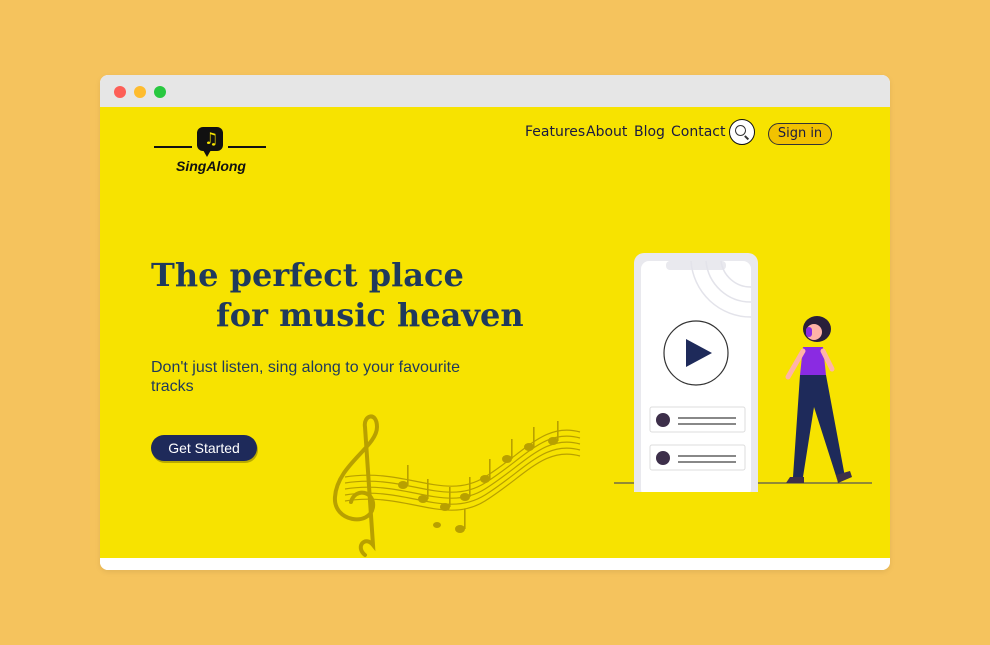 This screenshot has height=645, width=990. What do you see at coordinates (173, 147) in the screenshot?
I see `logo-line-left` at bounding box center [173, 147].